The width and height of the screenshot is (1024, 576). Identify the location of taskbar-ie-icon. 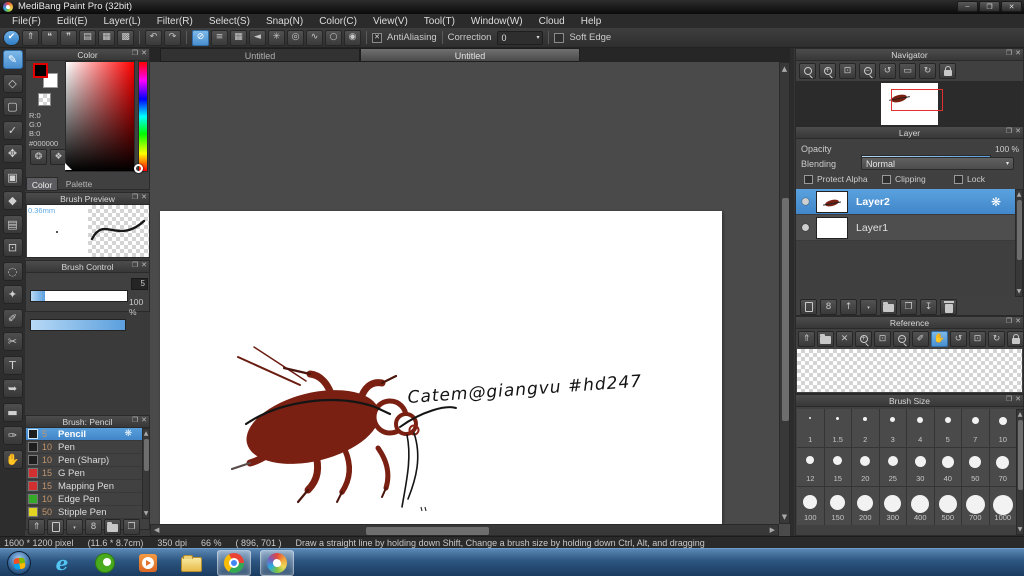
(62, 563).